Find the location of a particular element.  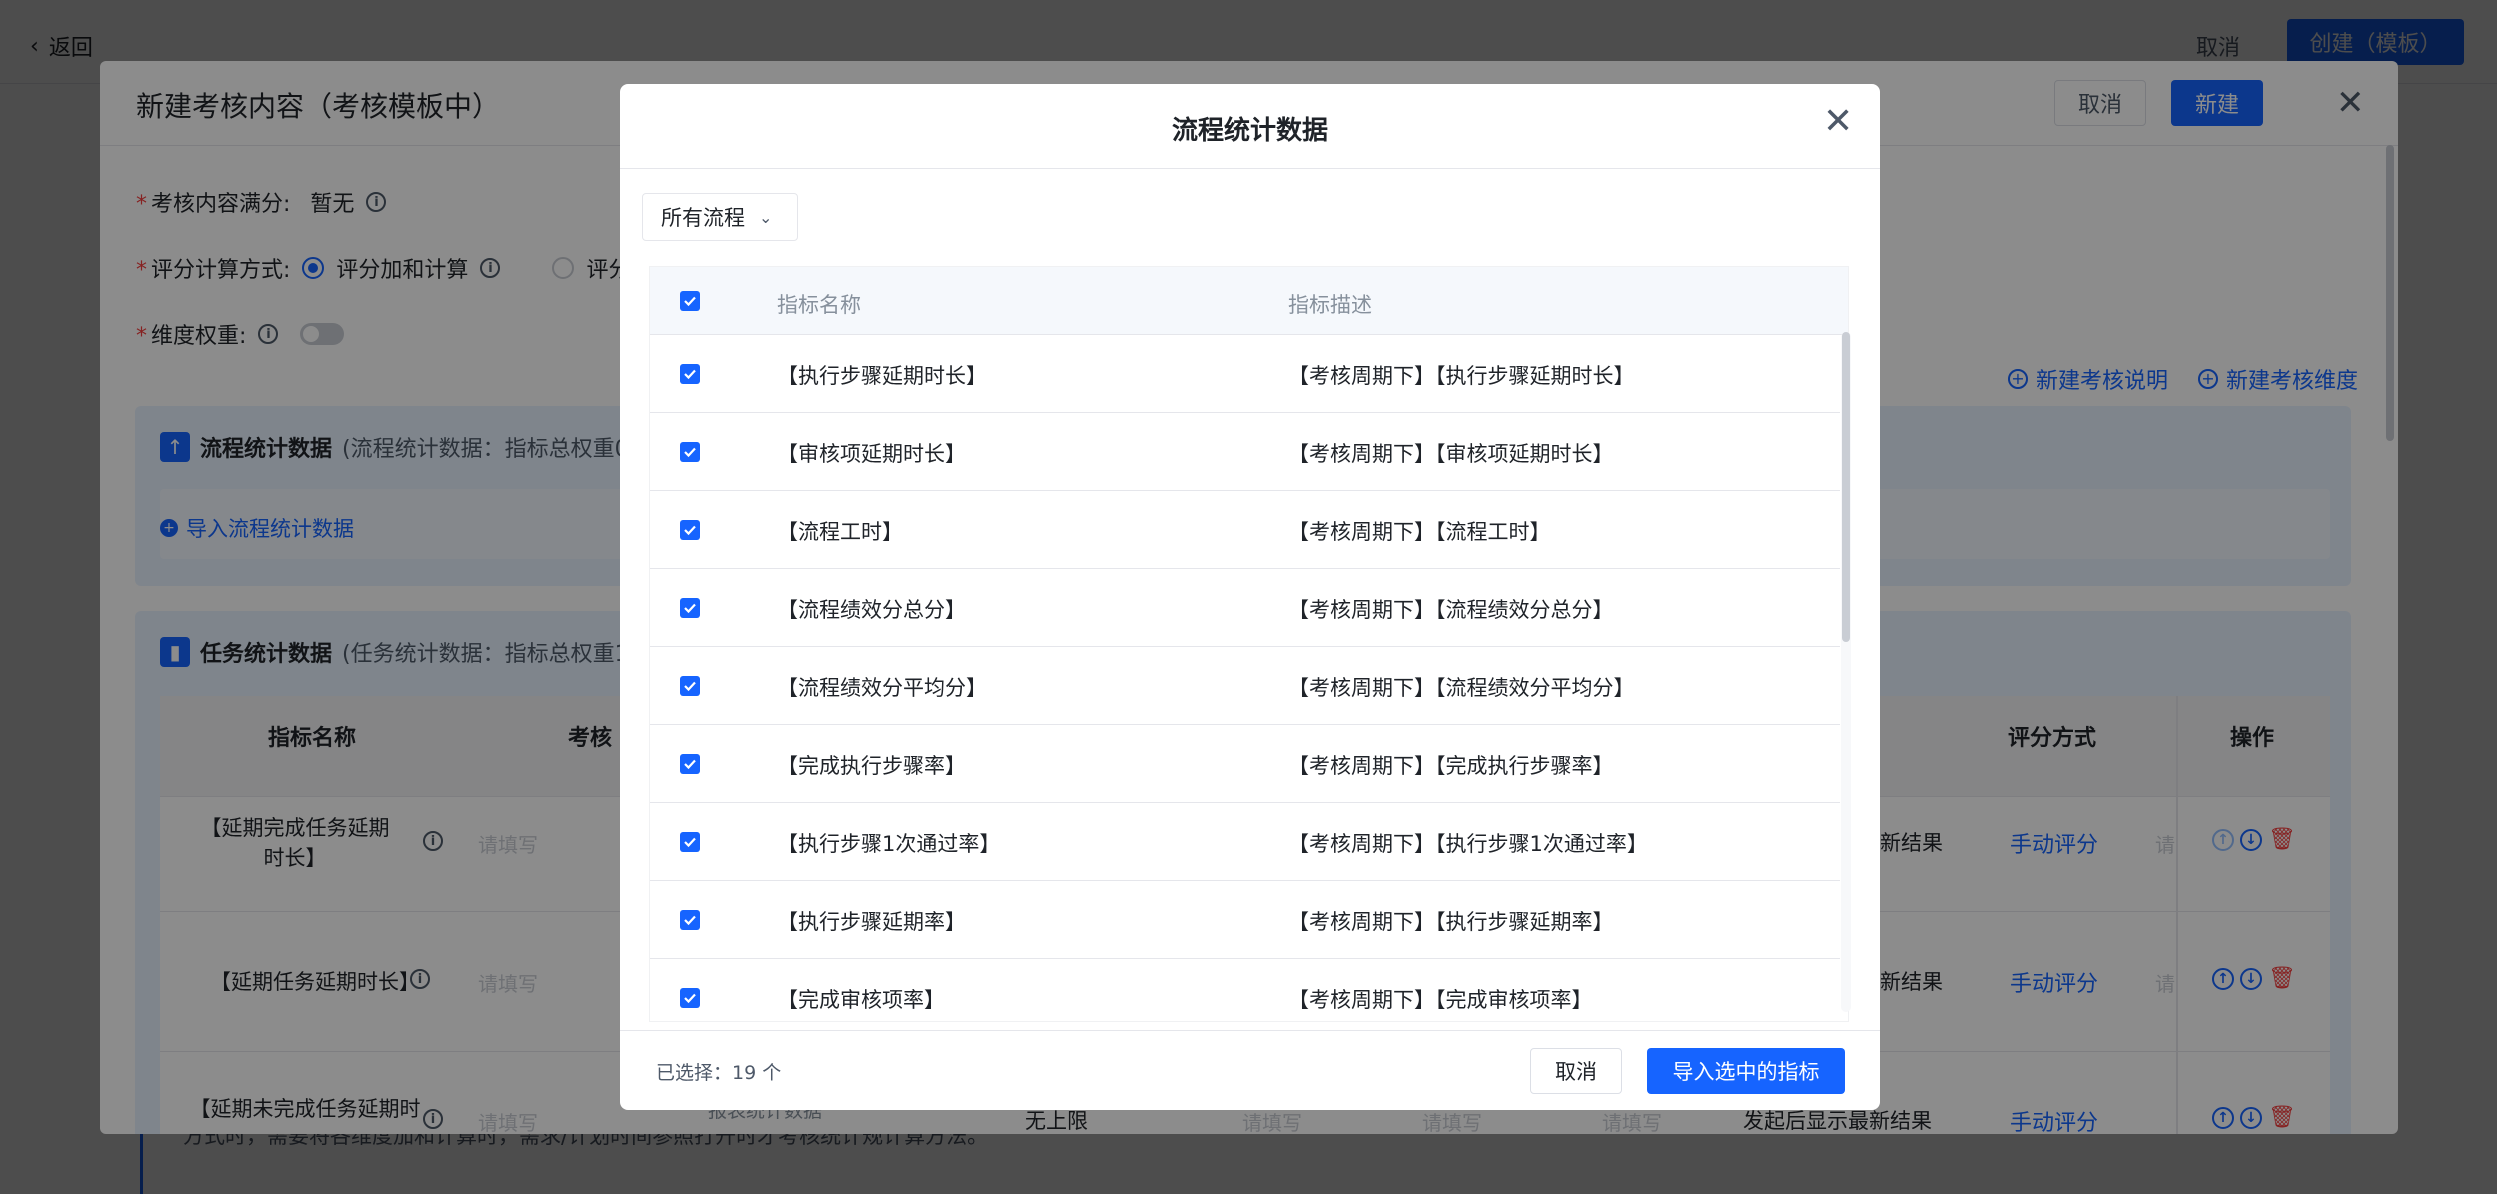

indicator-name: 【执行步骤延期时长】 is located at coordinates (882, 376).